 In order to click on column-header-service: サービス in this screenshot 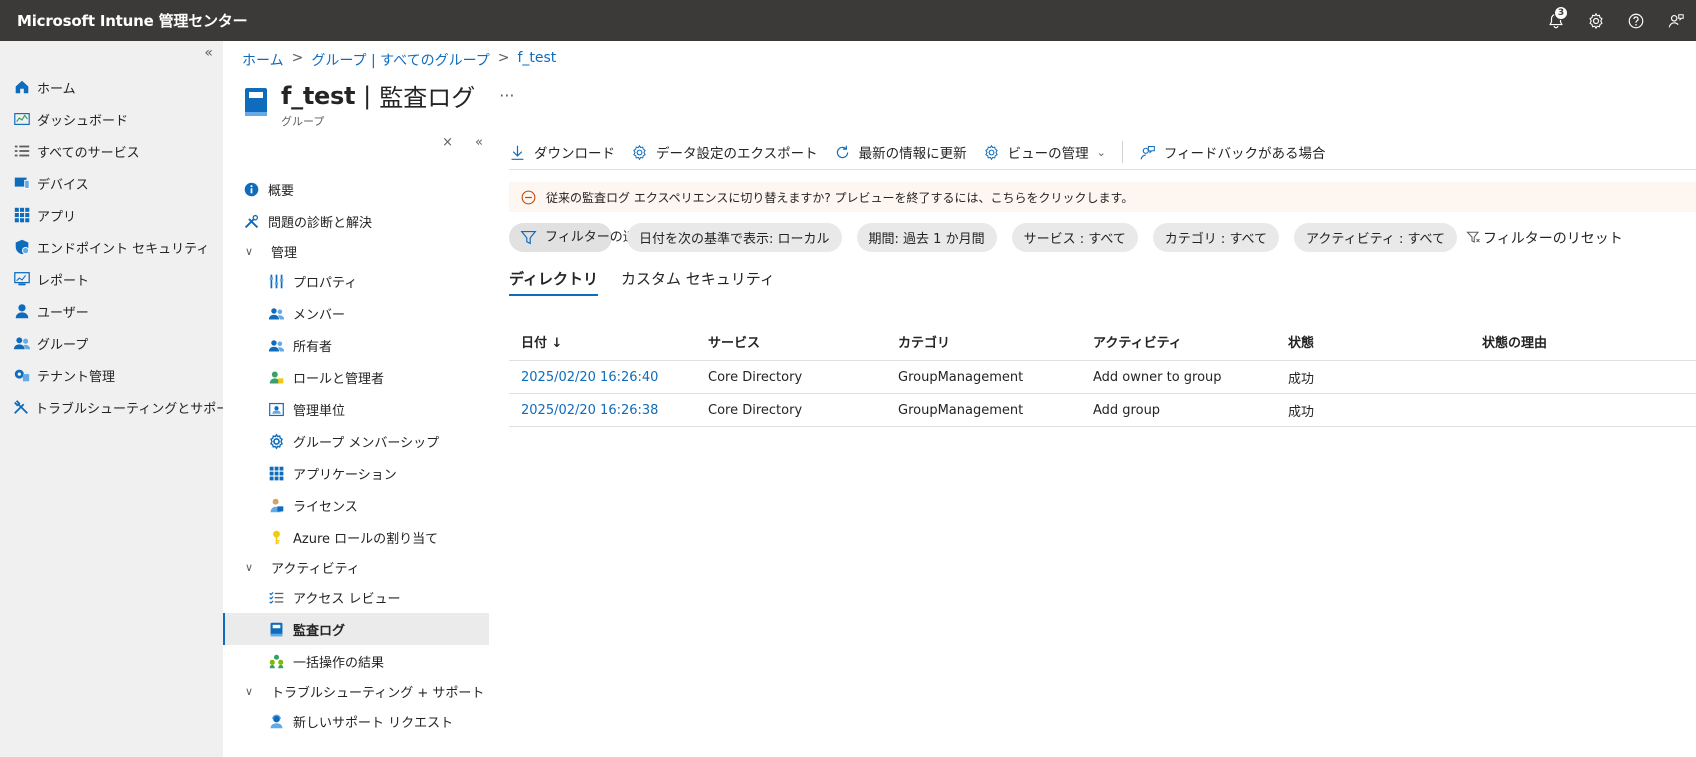, I will do `click(800, 341)`.